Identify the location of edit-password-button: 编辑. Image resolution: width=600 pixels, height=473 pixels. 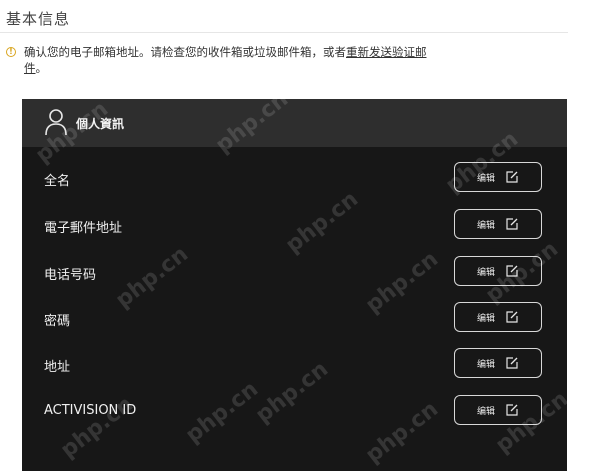
(498, 317).